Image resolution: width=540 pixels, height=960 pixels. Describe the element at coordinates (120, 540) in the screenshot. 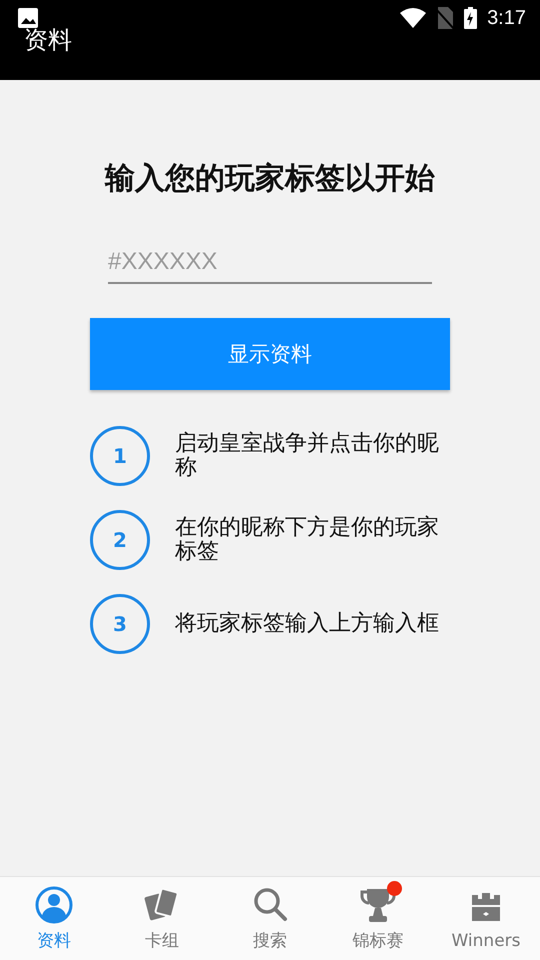

I see `step-number: 2` at that location.